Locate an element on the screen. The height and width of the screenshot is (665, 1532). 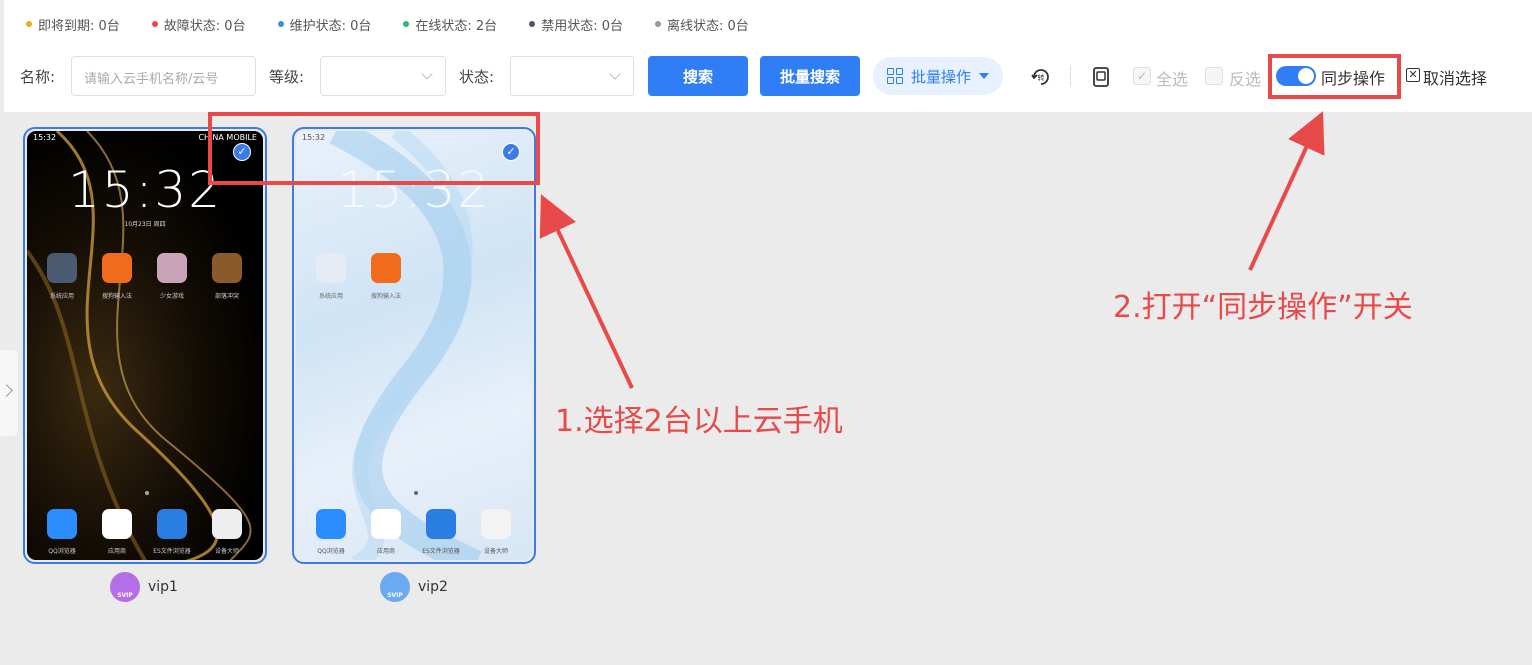
phone-label-row: SVIP vip2 is located at coordinates (414, 587).